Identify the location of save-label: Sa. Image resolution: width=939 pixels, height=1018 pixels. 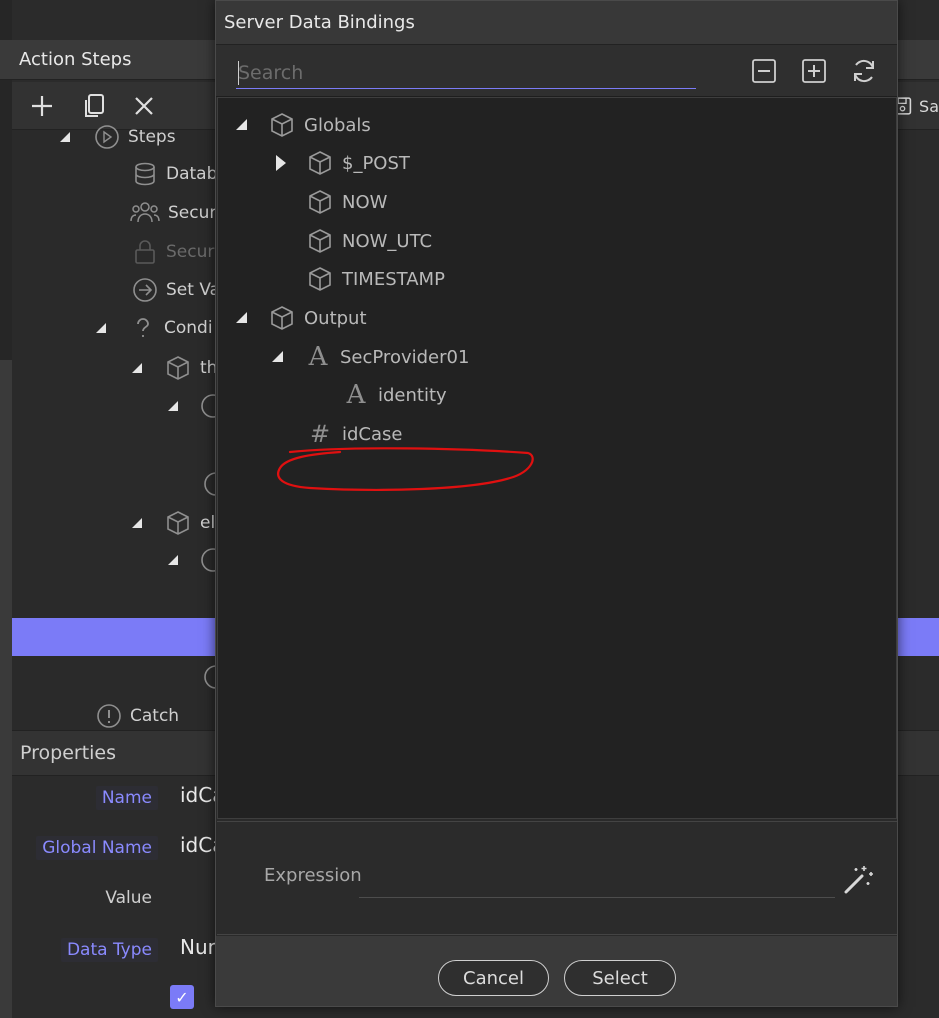
(929, 106).